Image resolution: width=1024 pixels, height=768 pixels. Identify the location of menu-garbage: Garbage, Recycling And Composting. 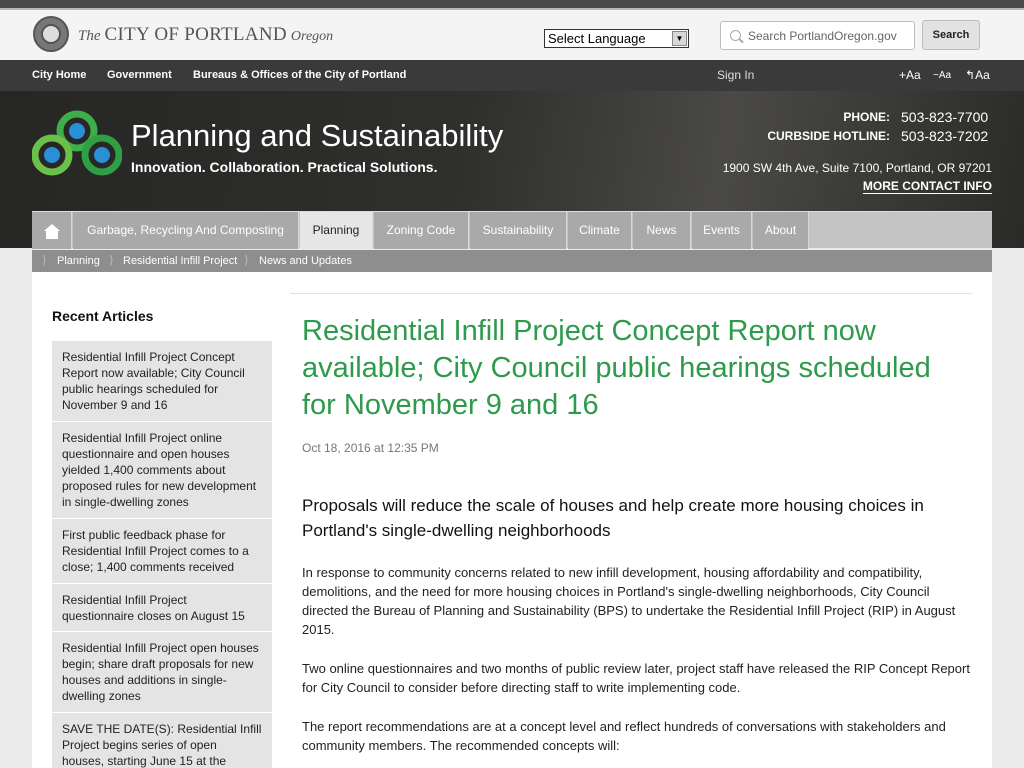
(186, 230).